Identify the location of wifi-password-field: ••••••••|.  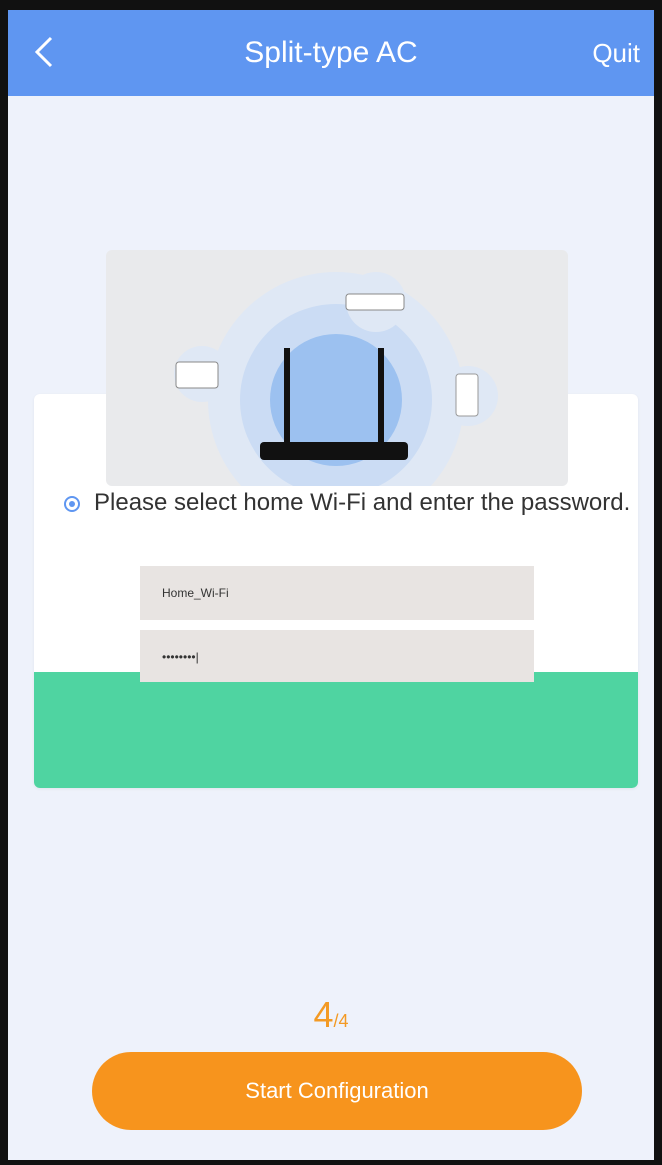
(337, 655).